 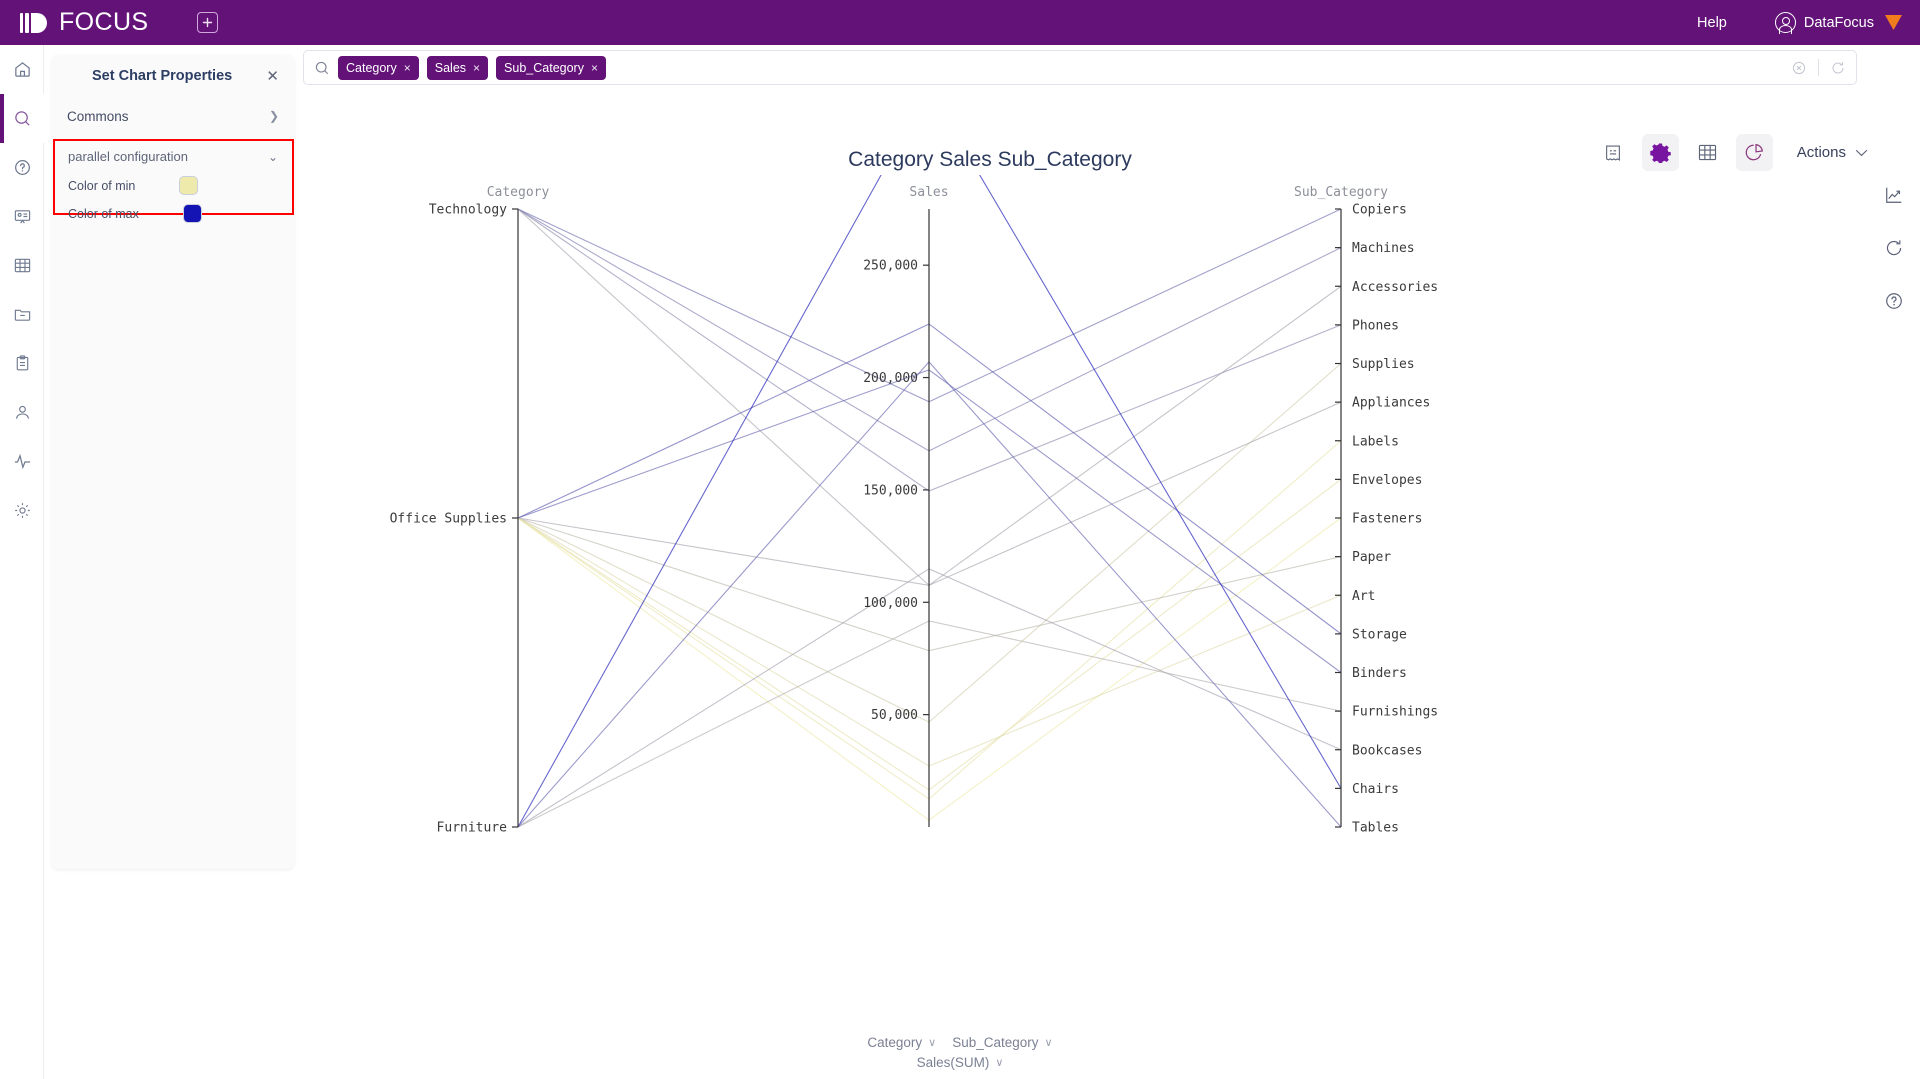 What do you see at coordinates (1799, 68) in the screenshot?
I see `clear-icon` at bounding box center [1799, 68].